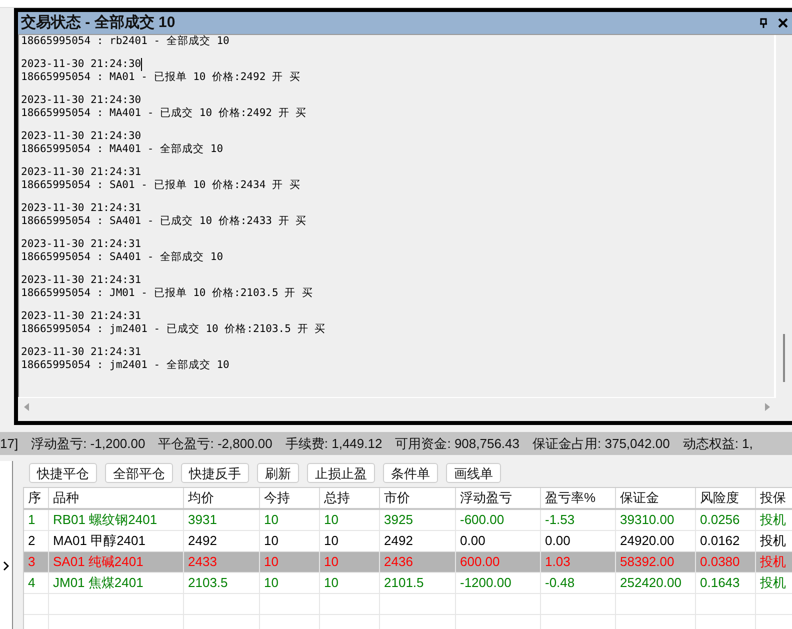 The height and width of the screenshot is (629, 792). Describe the element at coordinates (656, 520) in the screenshot. I see `table-cell: 39310.00` at that location.